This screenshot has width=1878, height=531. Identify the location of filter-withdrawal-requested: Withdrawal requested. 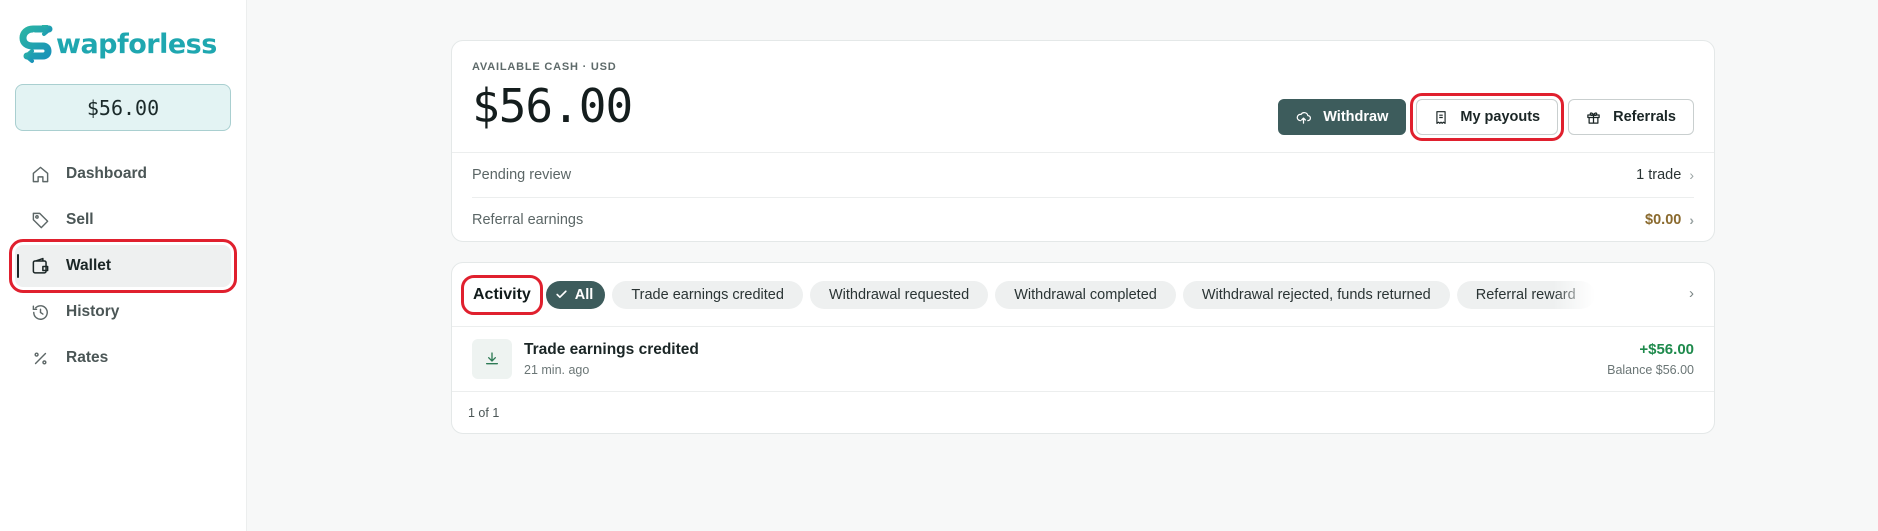
(899, 294).